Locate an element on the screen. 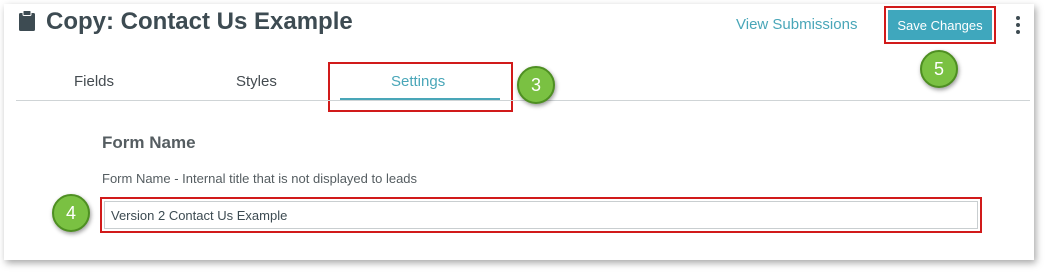 This screenshot has height=274, width=1046. callout-badge: 5 is located at coordinates (939, 69).